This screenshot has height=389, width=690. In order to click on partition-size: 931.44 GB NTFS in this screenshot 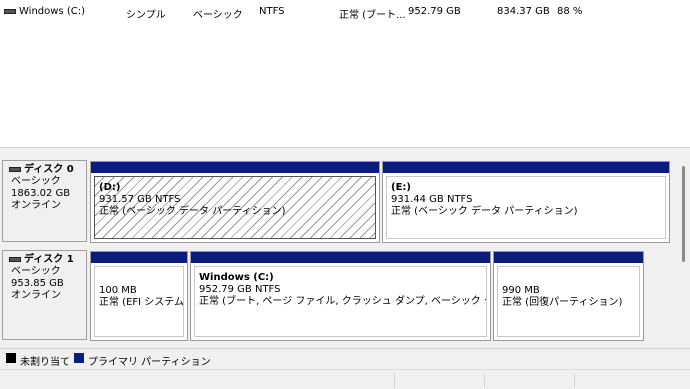, I will do `click(432, 199)`.